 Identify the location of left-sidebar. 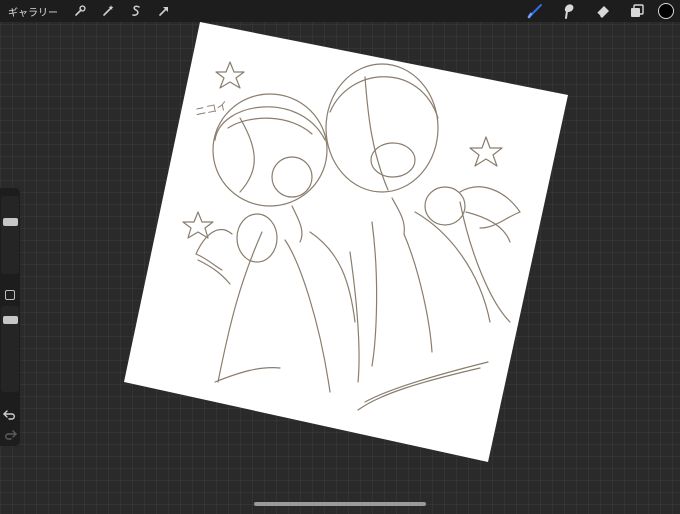
(10, 317).